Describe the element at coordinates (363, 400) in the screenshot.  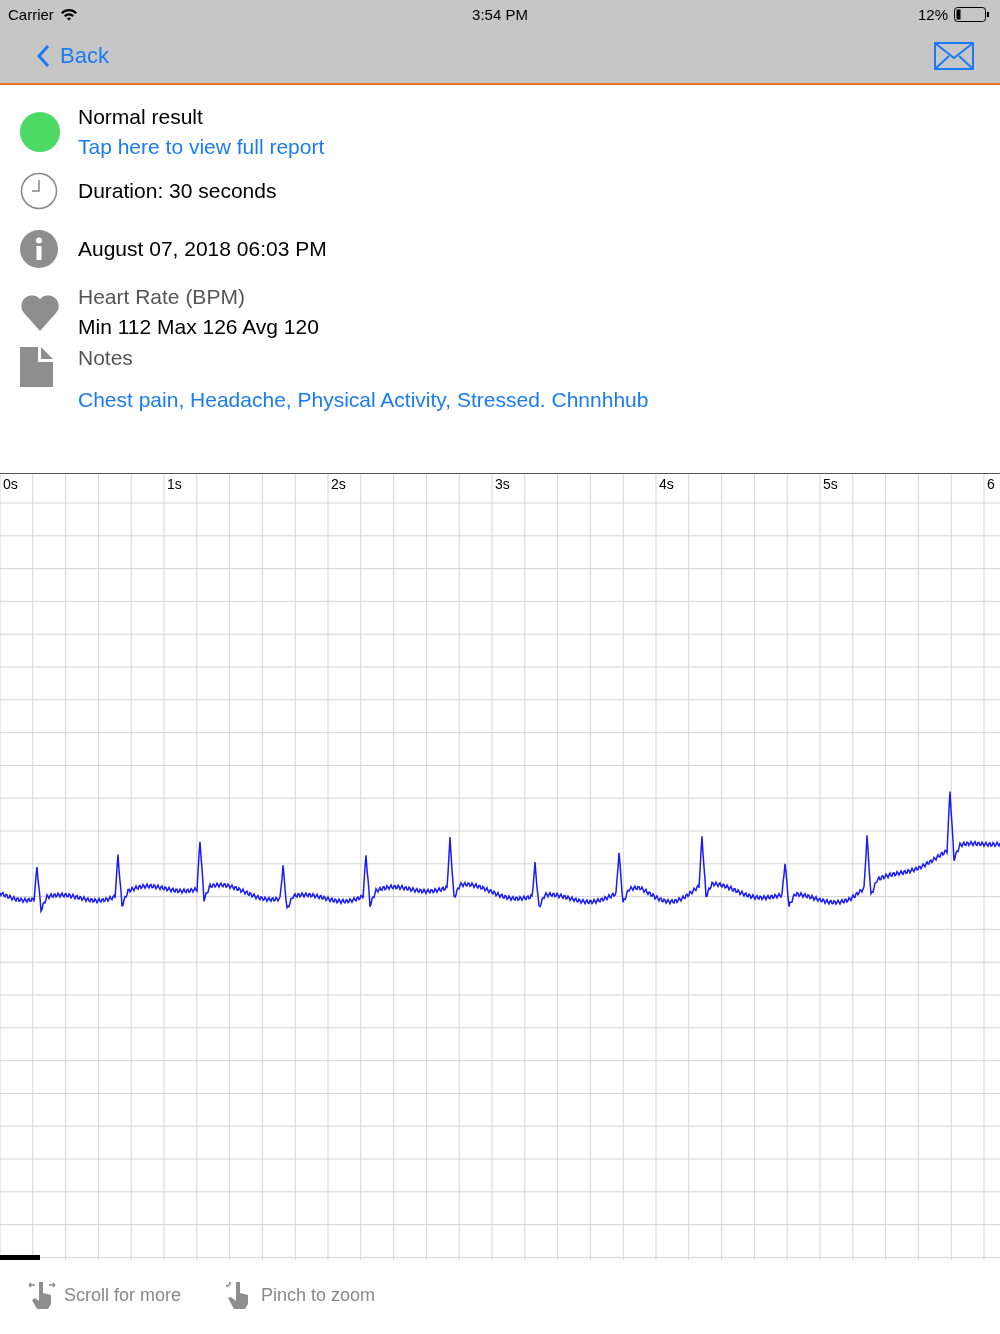
I see `notes-text: Chest pain, Headache, Physical Activity, Stressed. Chnnhhub` at that location.